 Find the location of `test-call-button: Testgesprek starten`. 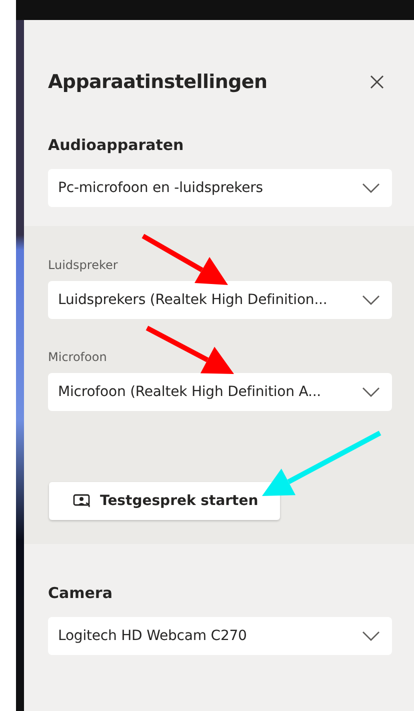

test-call-button: Testgesprek starten is located at coordinates (164, 501).